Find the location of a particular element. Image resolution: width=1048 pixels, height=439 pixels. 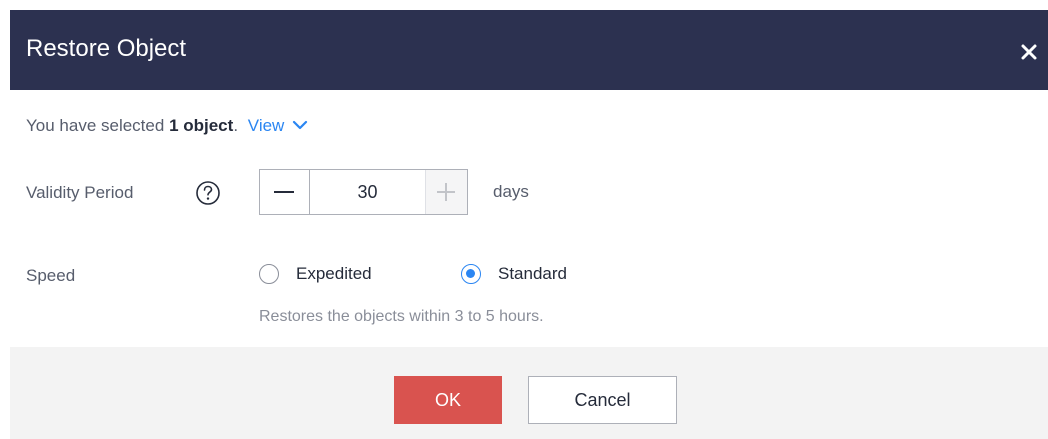

selection-prefix: You have selected is located at coordinates (95, 125).